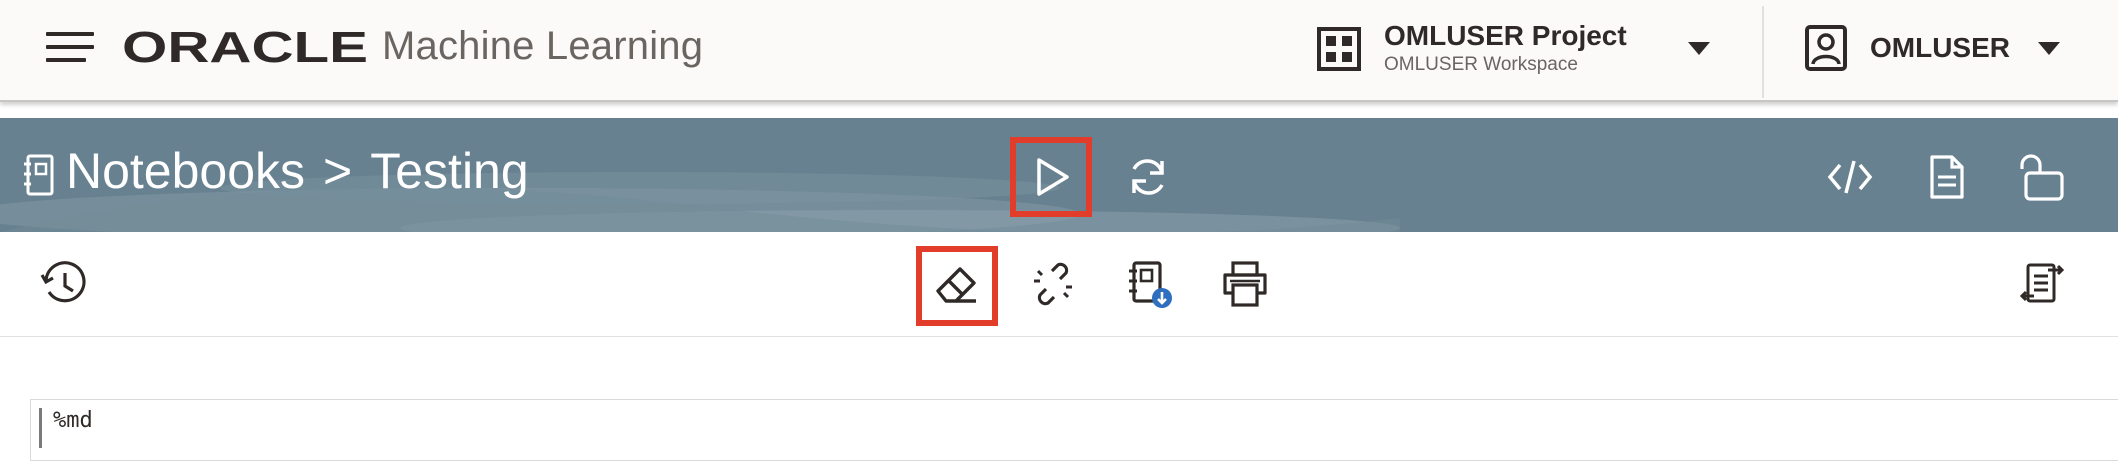 Image resolution: width=2118 pixels, height=461 pixels. Describe the element at coordinates (1940, 48) in the screenshot. I see `user-name: OMLUSER` at that location.